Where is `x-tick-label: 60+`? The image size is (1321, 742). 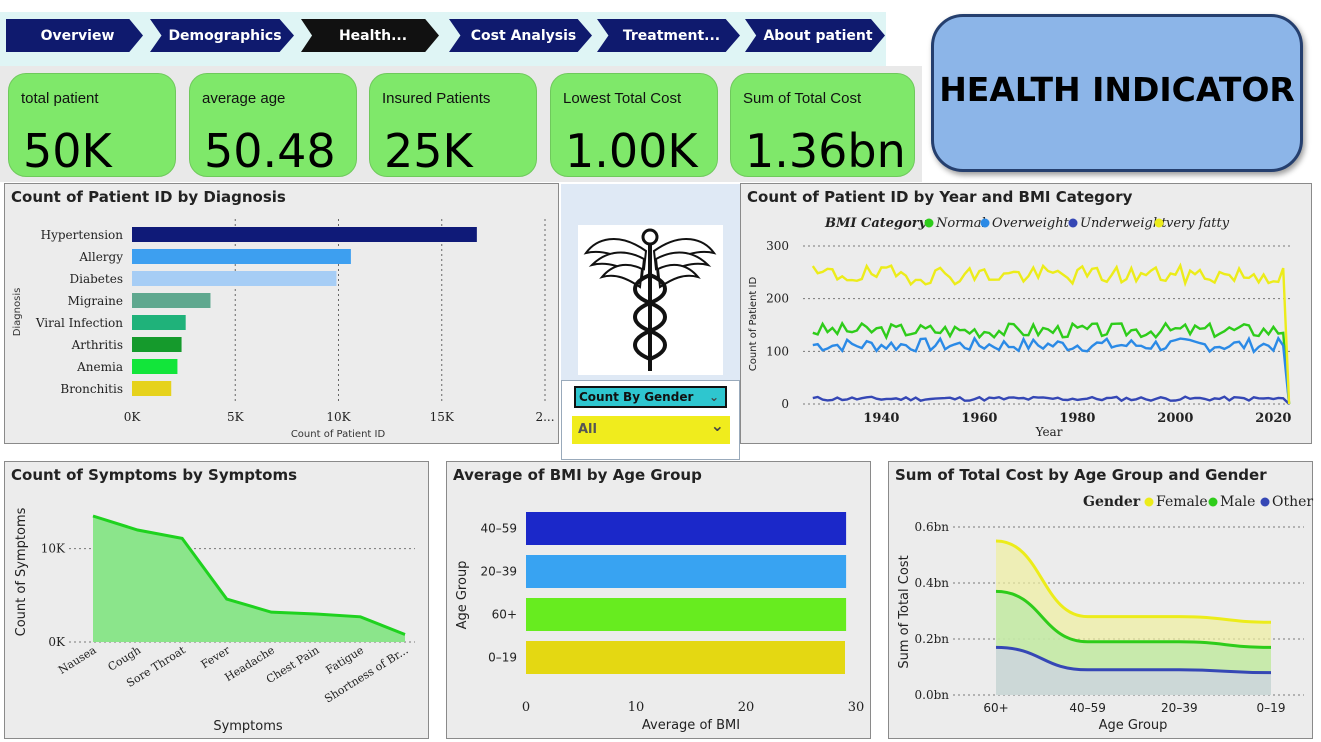
x-tick-label: 60+ is located at coordinates (995, 708).